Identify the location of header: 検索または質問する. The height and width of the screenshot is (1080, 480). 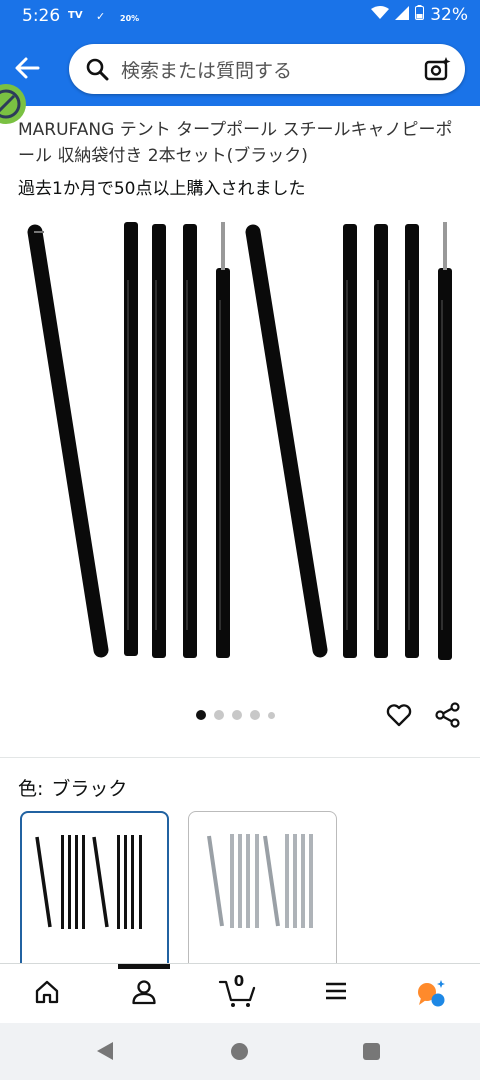
(240, 79).